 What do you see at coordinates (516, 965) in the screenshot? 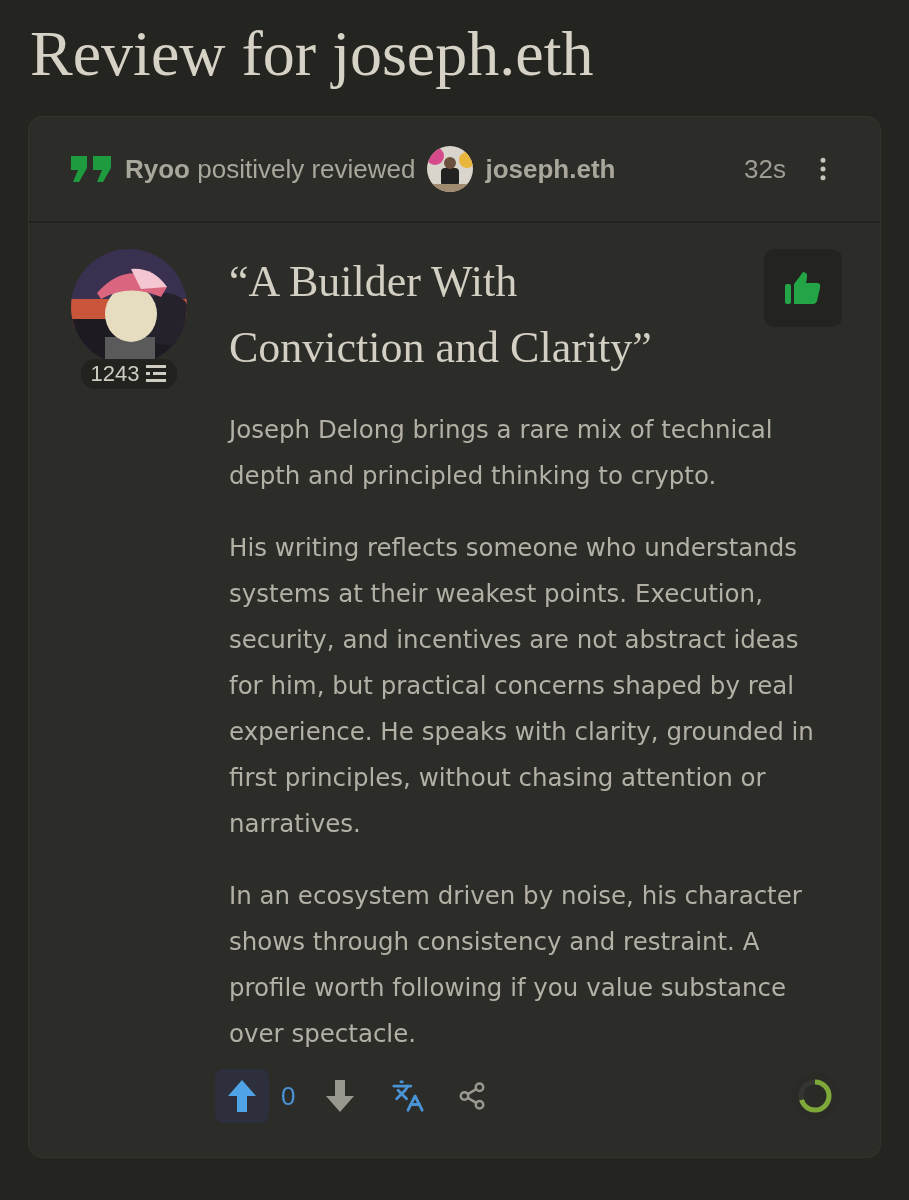
I see `review-paragraph: In an ecosystem driven by noise, his character shows through consistency and restraint. A profile worth following if you value substance over spectacle.` at bounding box center [516, 965].